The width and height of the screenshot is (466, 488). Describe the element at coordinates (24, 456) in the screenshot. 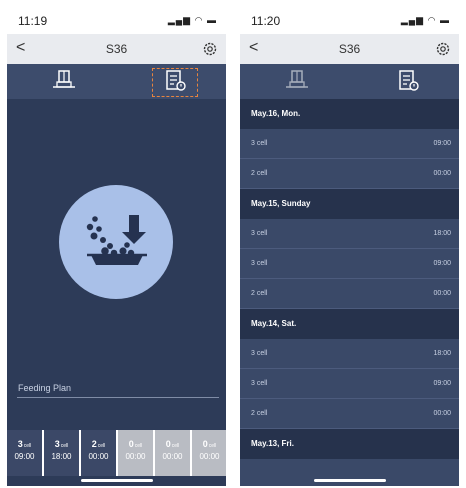

I see `slot-time: 09:00` at that location.